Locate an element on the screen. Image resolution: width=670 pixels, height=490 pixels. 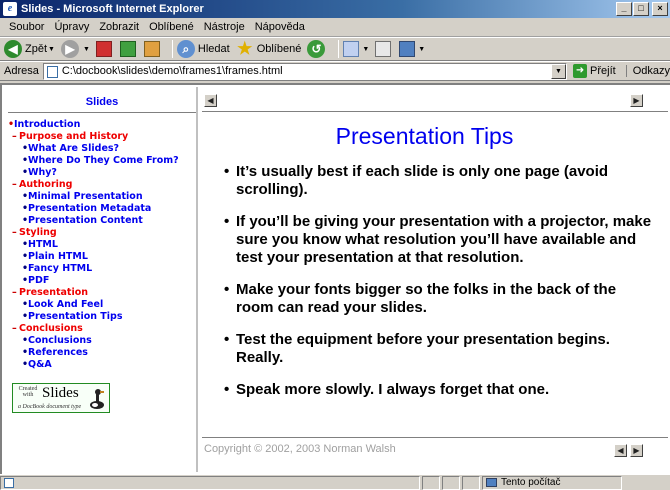
edit-button: ▼ is located at coordinates (412, 49).